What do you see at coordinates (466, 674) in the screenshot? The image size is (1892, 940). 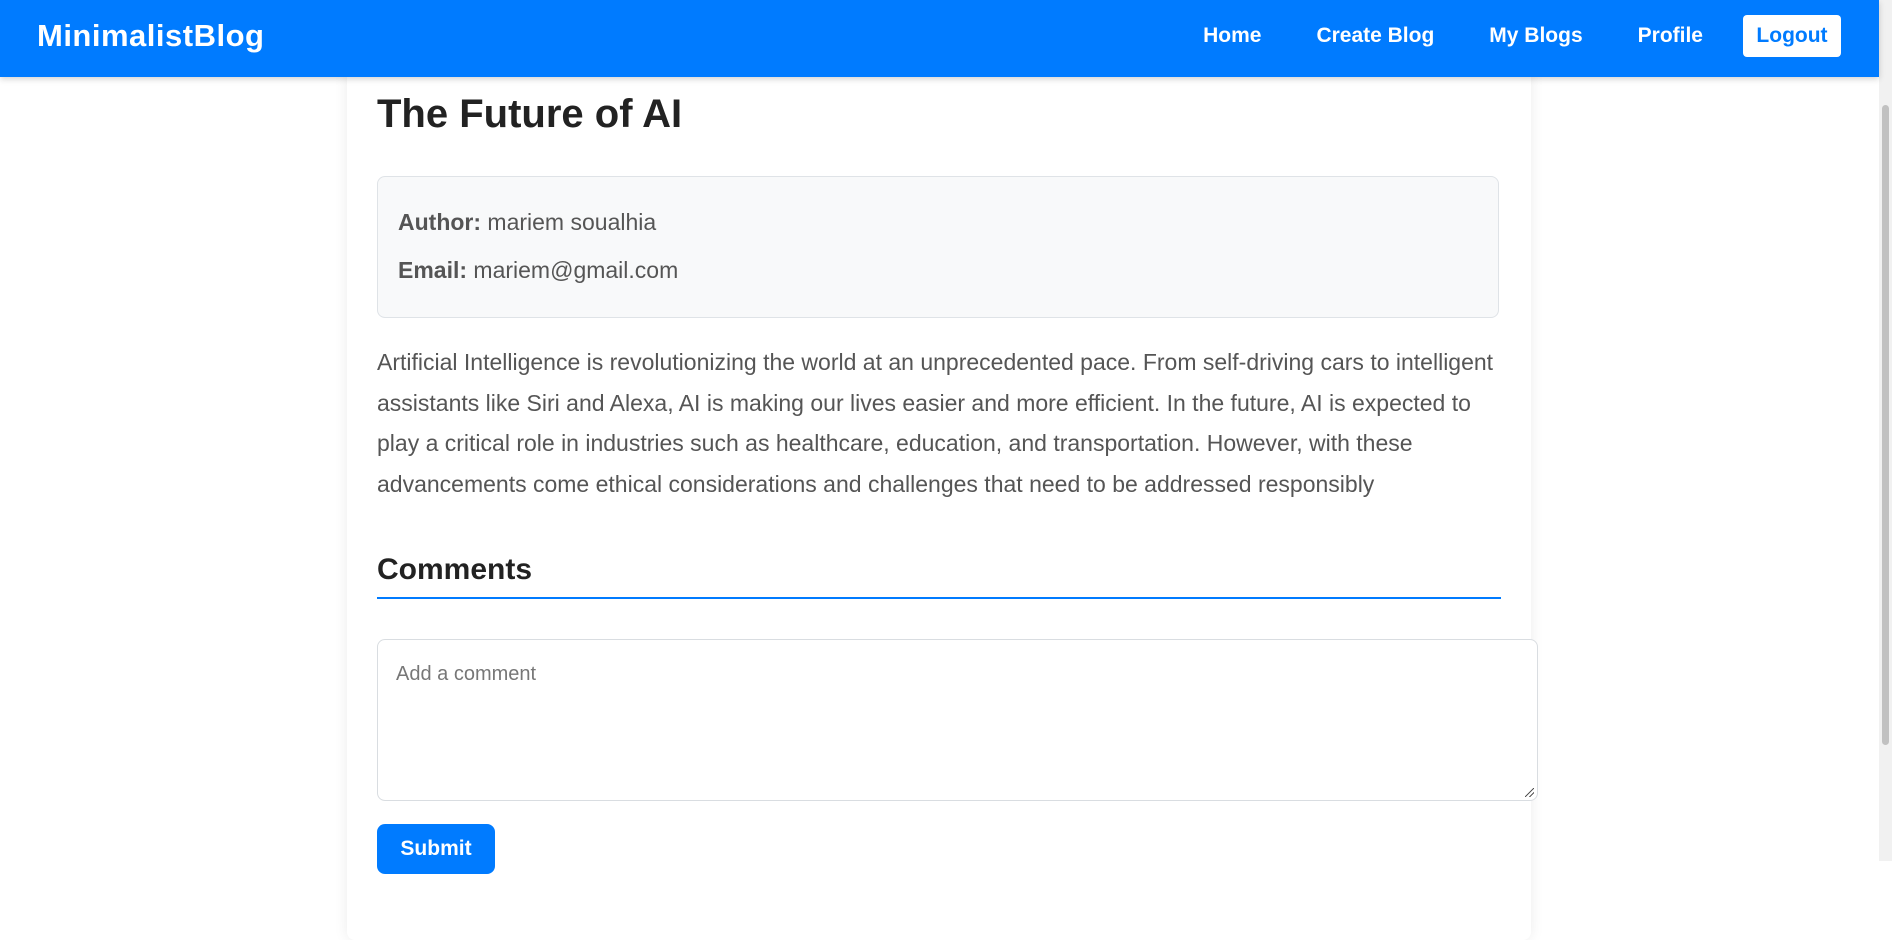 I see `comment-placeholder: Add a comment` at bounding box center [466, 674].